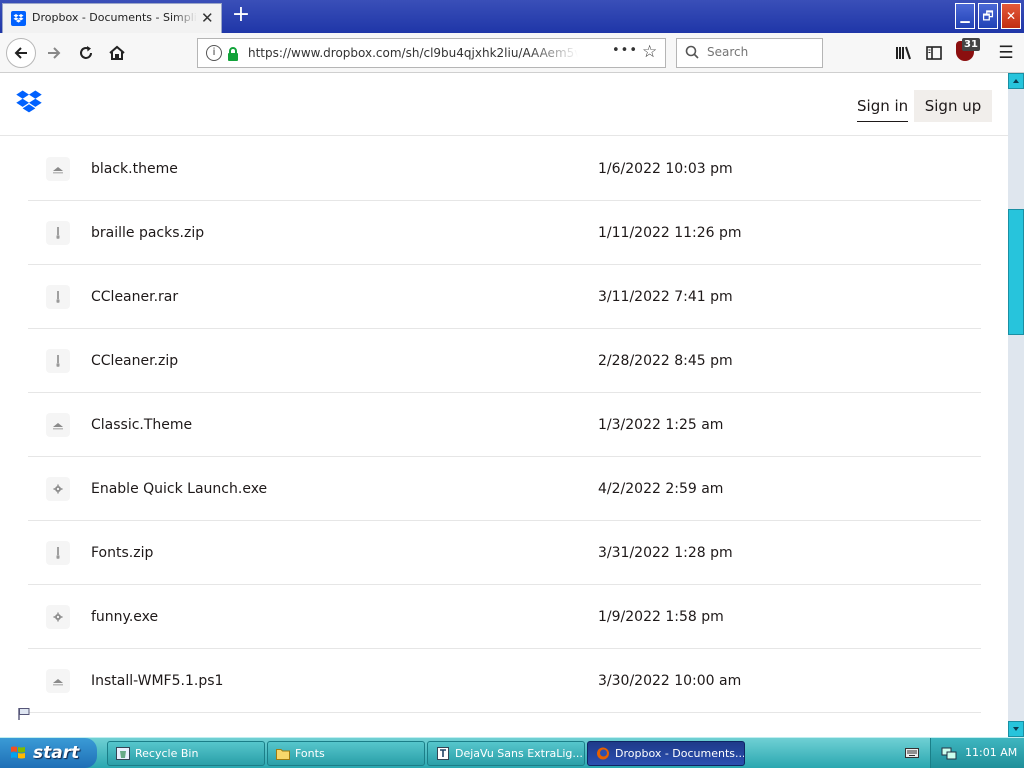  I want to click on bookmark-star-icon: ☆, so click(649, 52).